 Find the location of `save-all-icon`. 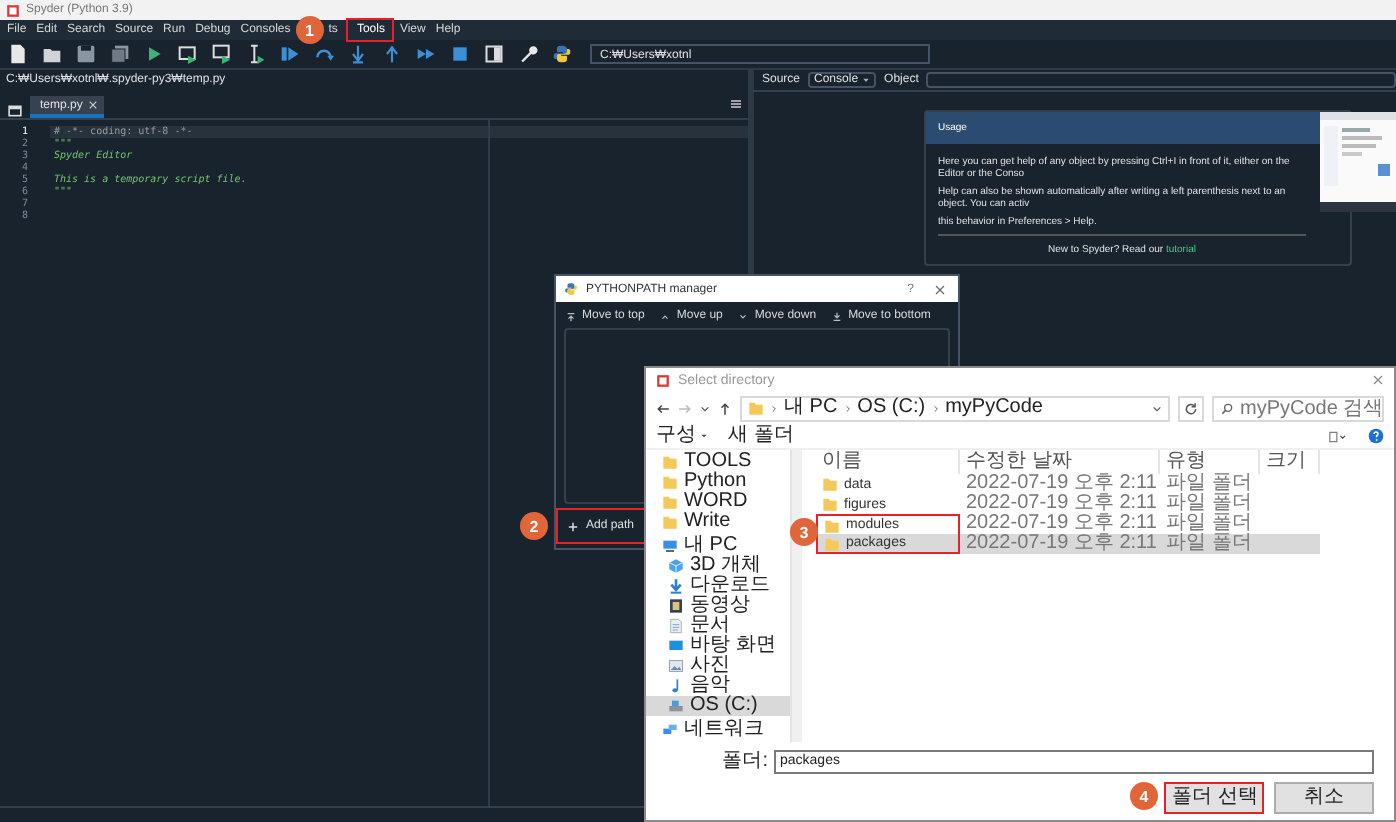

save-all-icon is located at coordinates (120, 54).